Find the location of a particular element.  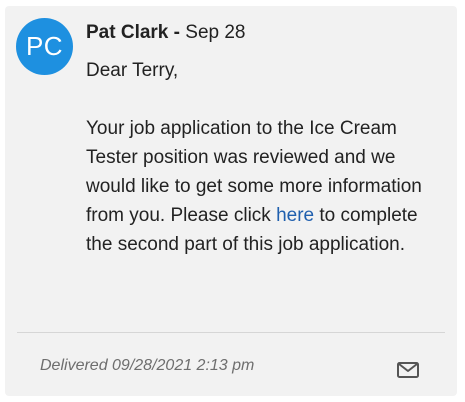

message-greeting: Dear Terry, is located at coordinates (132, 70).